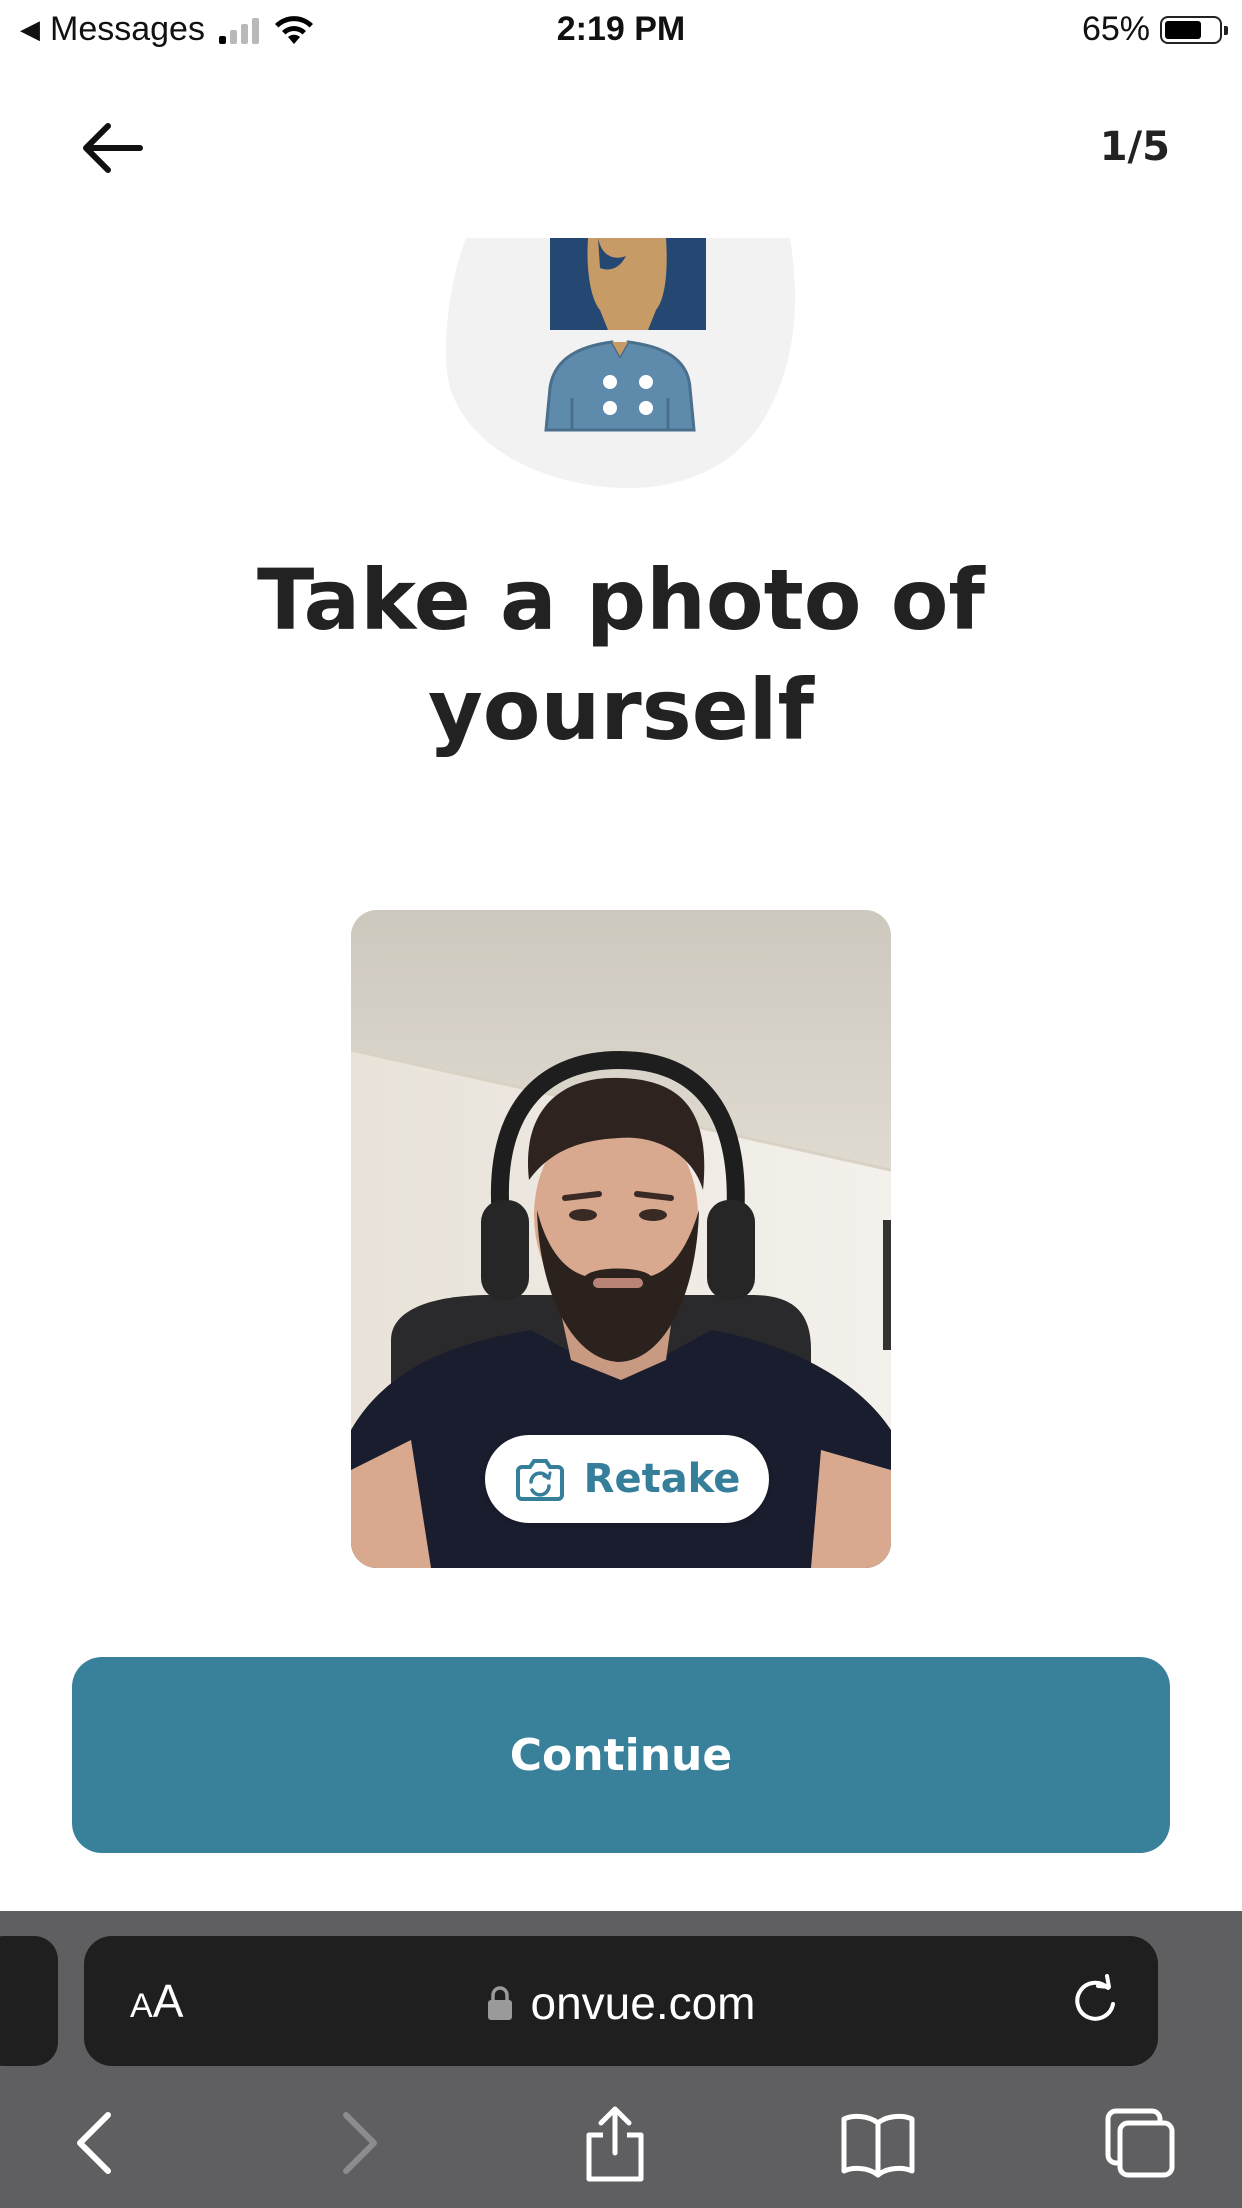 This screenshot has height=2208, width=1242. I want to click on bookmarks-button, so click(878, 2143).